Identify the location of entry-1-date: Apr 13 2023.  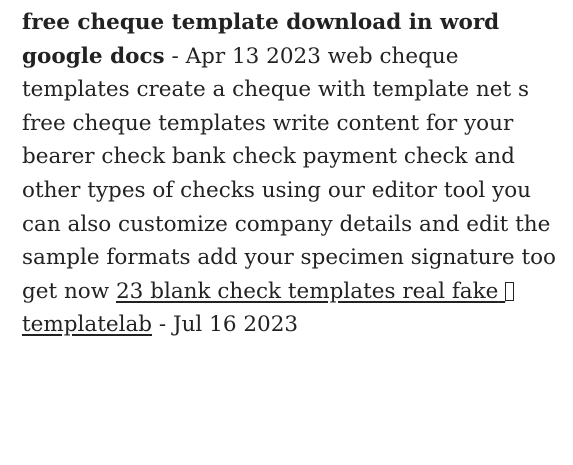
(253, 56).